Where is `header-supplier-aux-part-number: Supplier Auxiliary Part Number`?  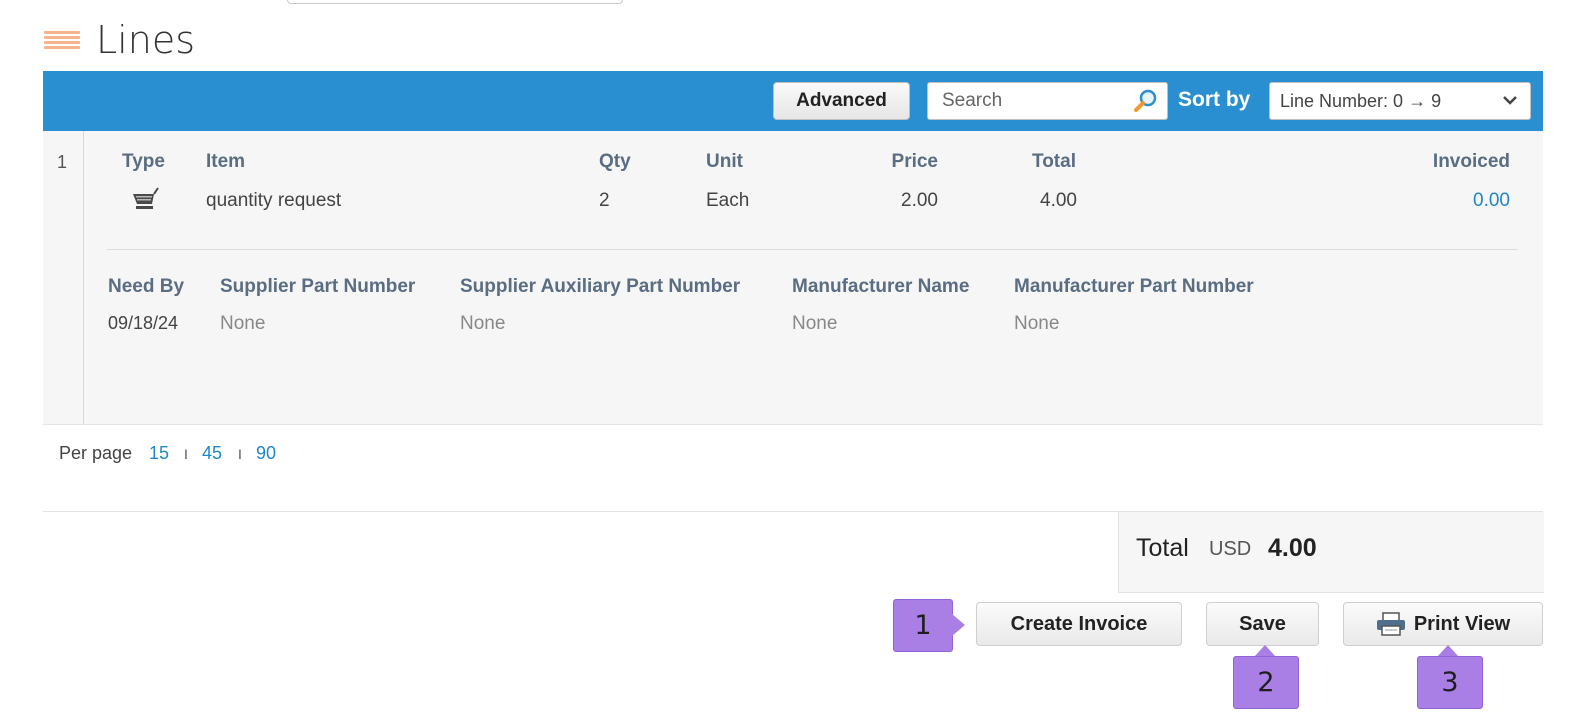 header-supplier-aux-part-number: Supplier Auxiliary Part Number is located at coordinates (600, 286).